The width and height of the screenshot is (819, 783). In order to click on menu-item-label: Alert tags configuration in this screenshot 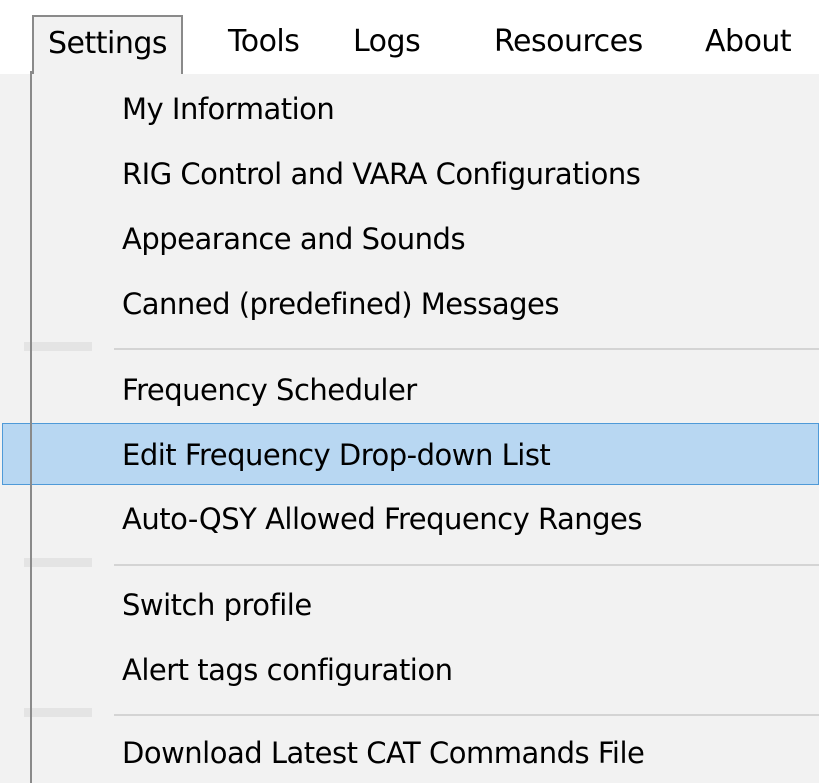, I will do `click(287, 670)`.